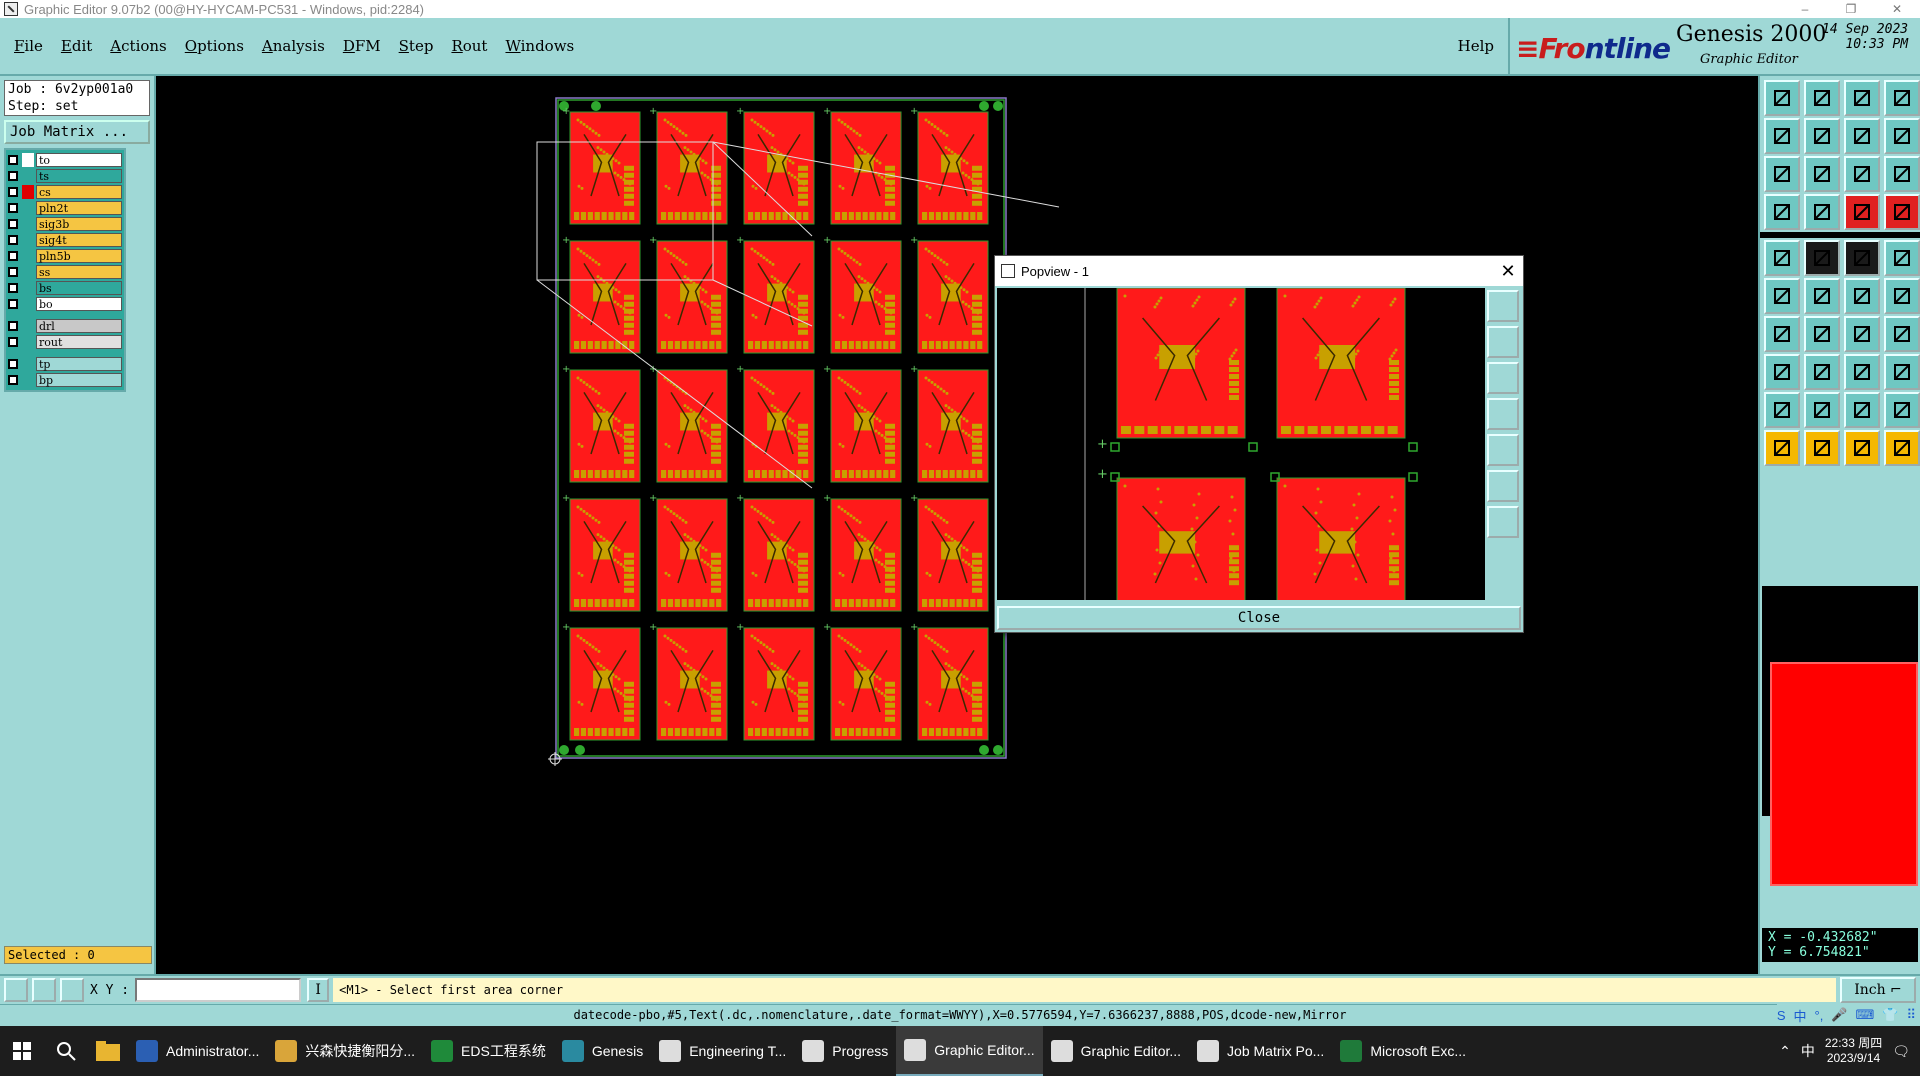  Describe the element at coordinates (1839, 1015) in the screenshot. I see `ime-item: 🎤` at that location.